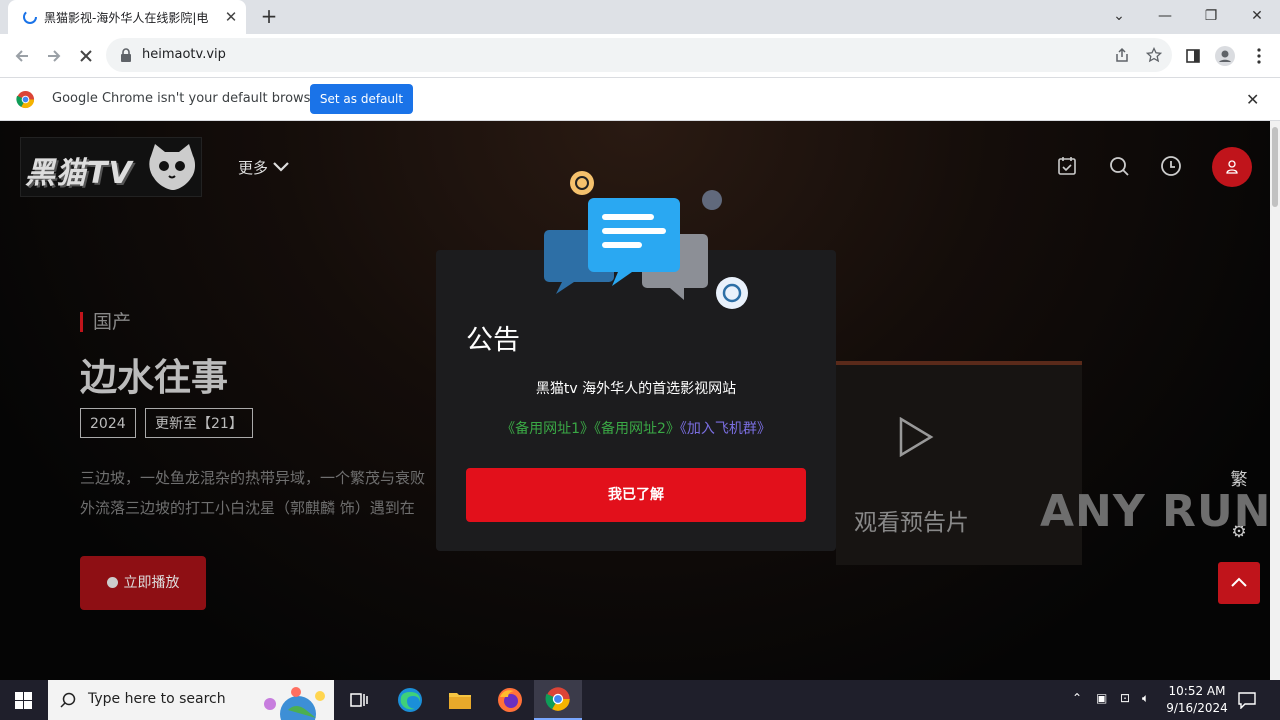 The width and height of the screenshot is (1280, 720). What do you see at coordinates (30, 17) in the screenshot?
I see `loading-favicon-icon` at bounding box center [30, 17].